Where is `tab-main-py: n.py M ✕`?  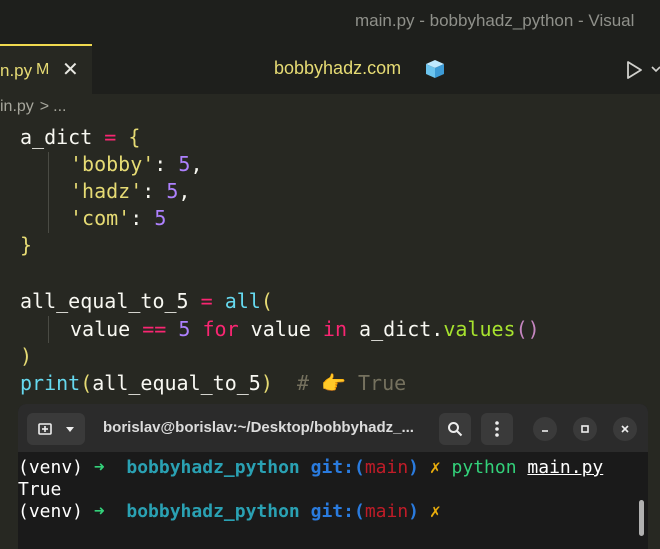
tab-main-py: n.py M ✕ is located at coordinates (46, 69).